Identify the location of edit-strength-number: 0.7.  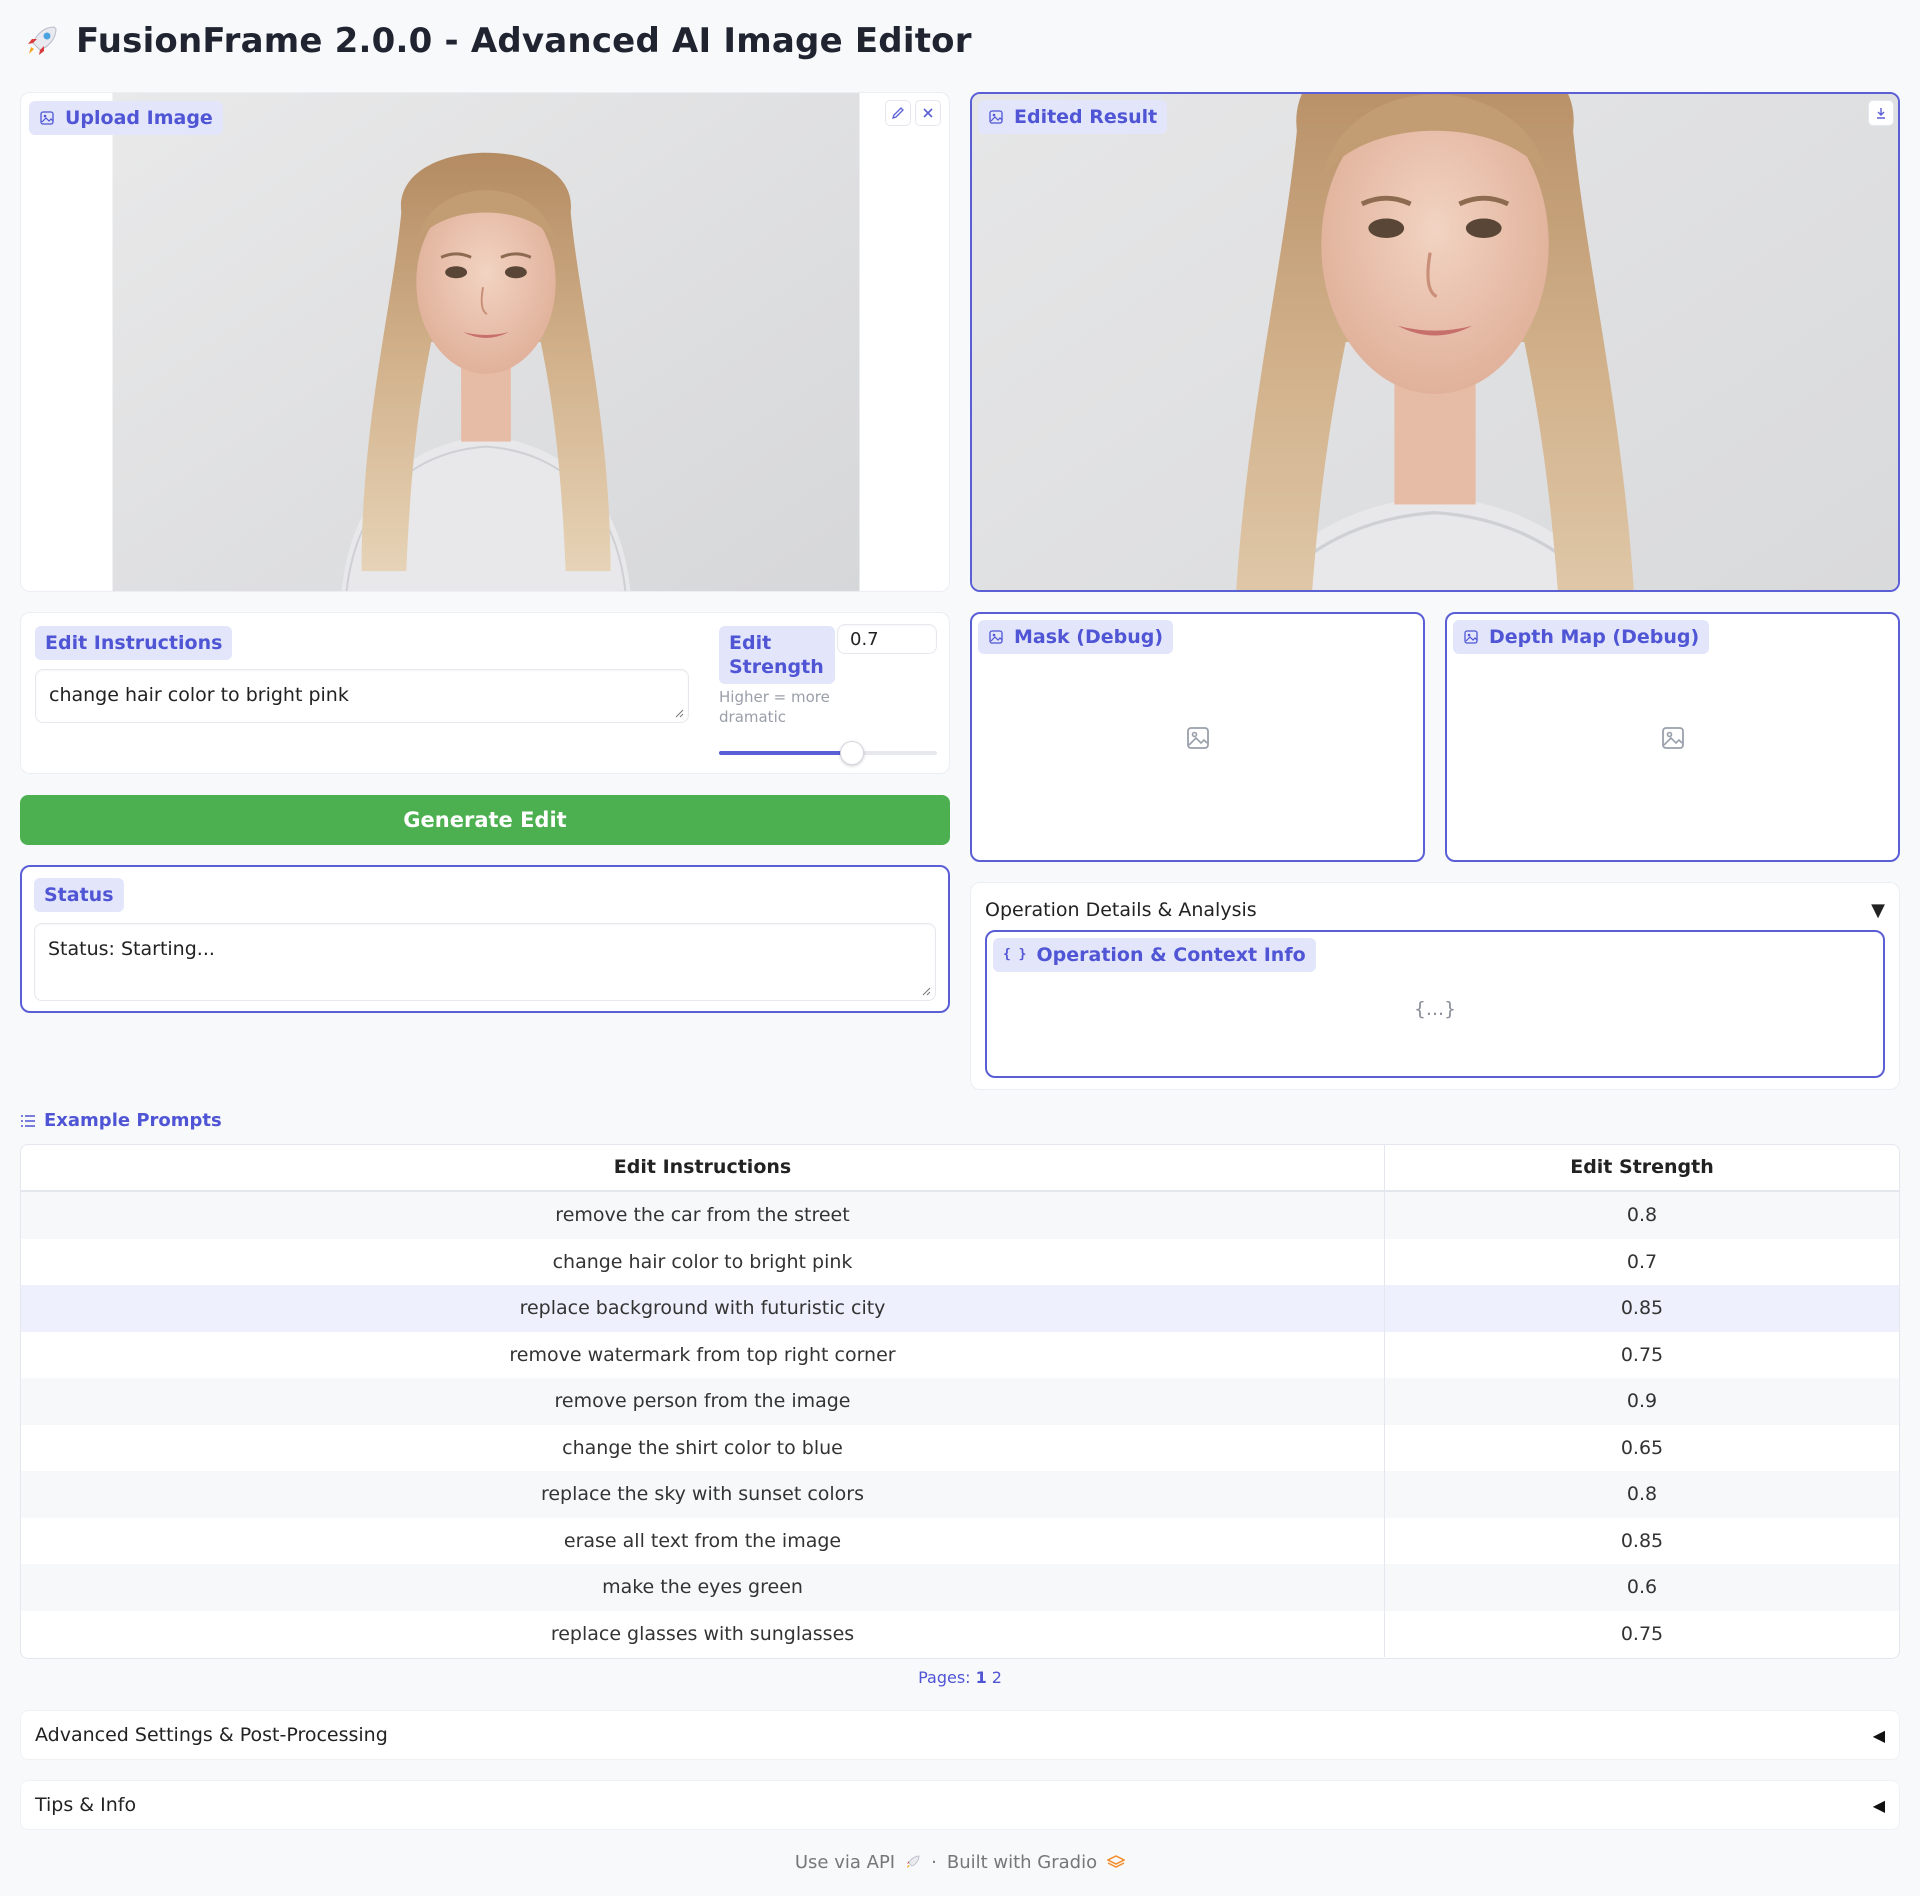
(887, 639).